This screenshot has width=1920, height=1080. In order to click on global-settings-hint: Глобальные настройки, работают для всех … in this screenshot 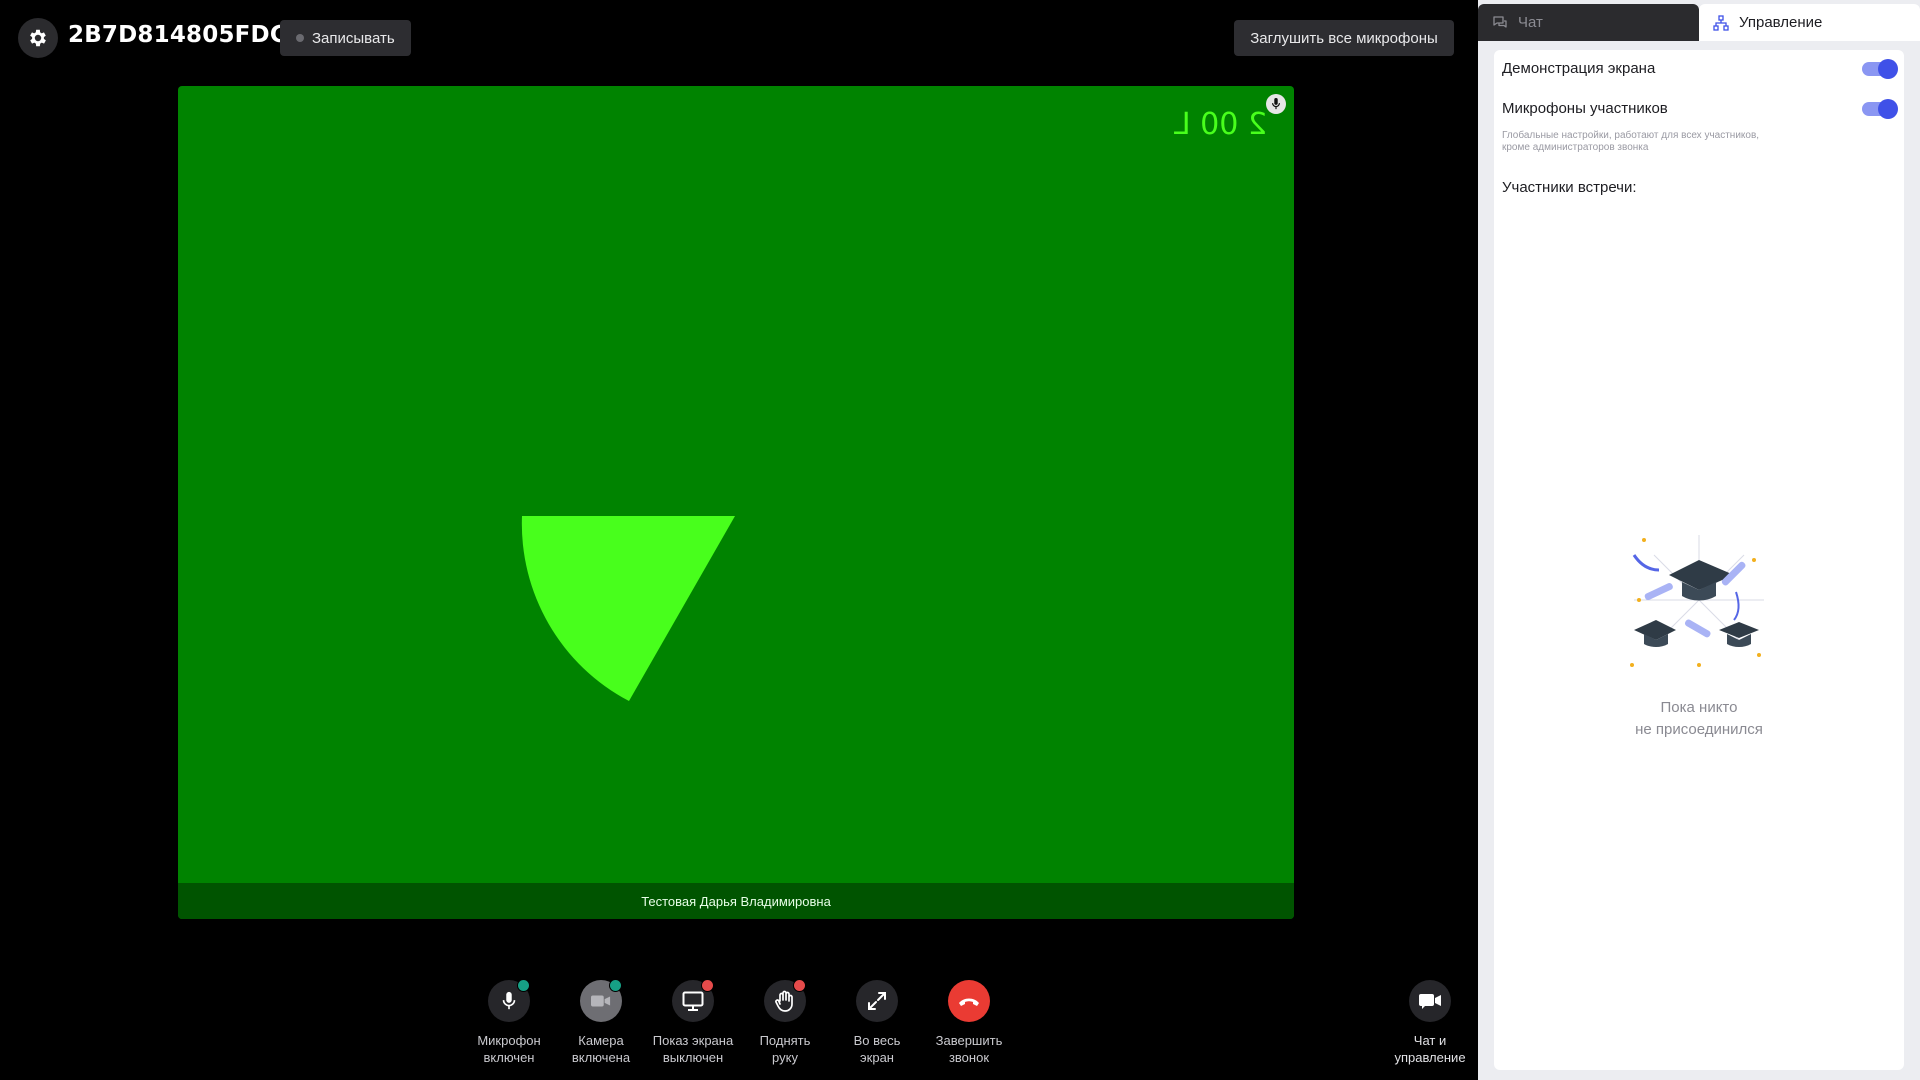, I will do `click(1631, 141)`.